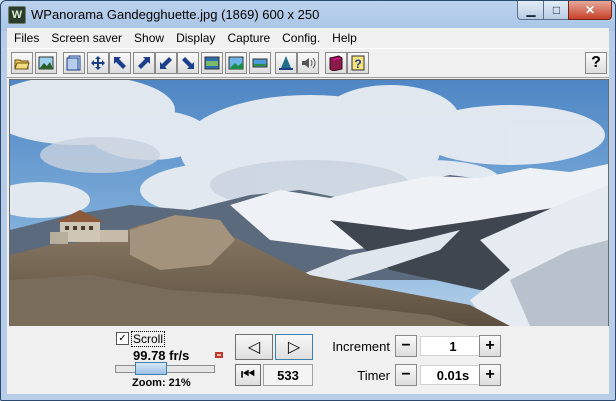 Image resolution: width=616 pixels, height=401 pixels. I want to click on timer-plus-button: +, so click(490, 375).